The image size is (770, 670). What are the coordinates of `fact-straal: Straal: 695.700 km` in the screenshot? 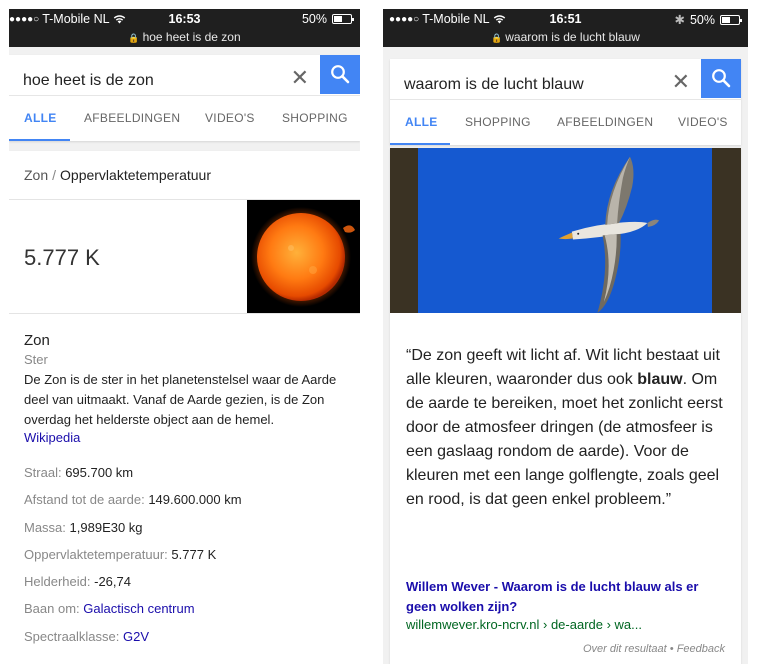 It's located at (186, 478).